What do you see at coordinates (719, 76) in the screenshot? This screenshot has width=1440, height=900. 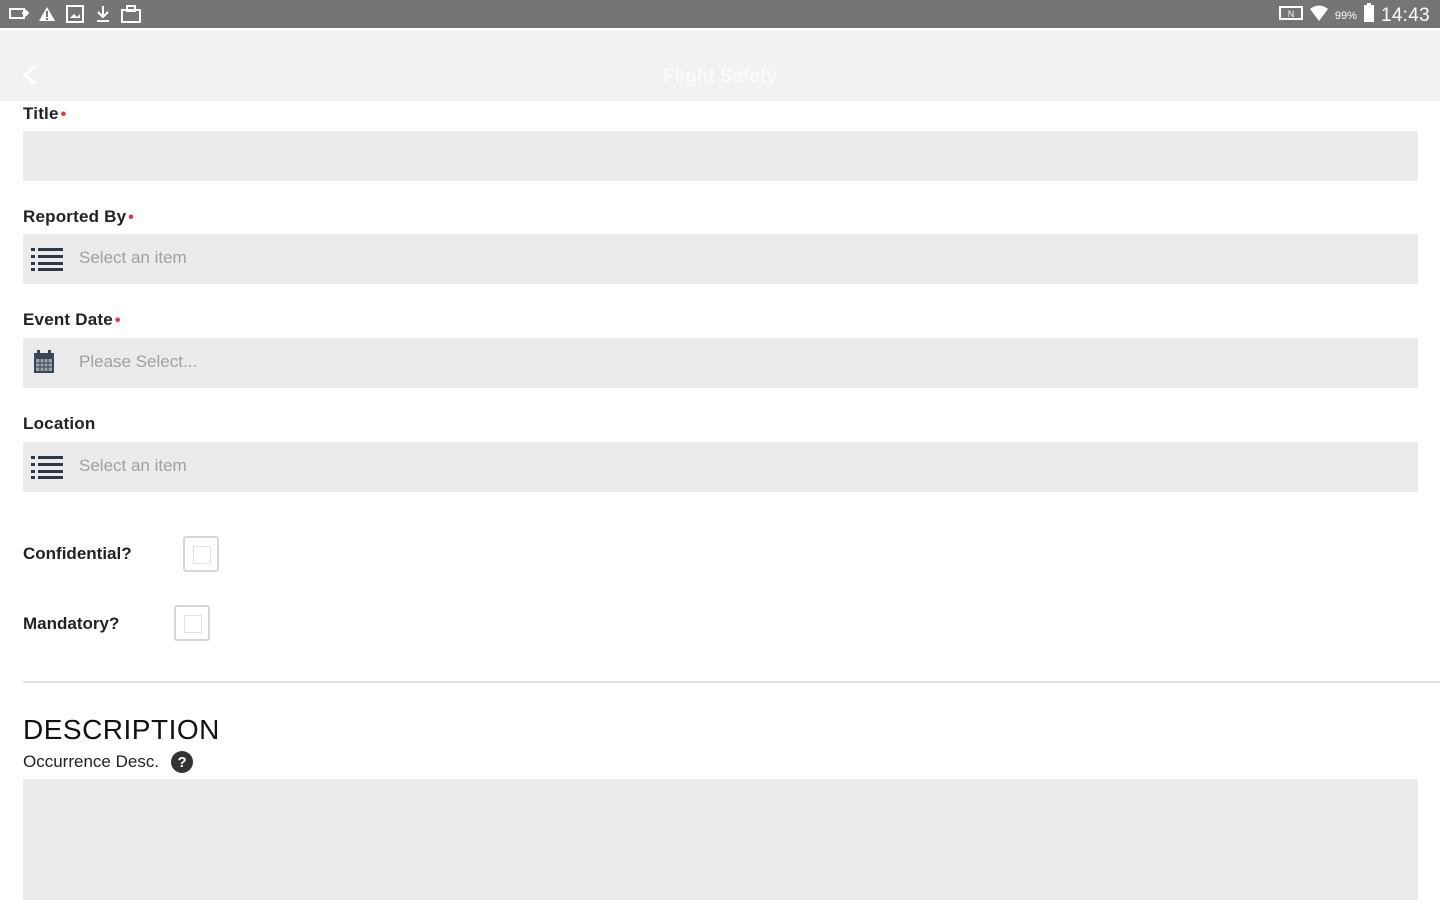 I see `page-title: Flight Safety` at bounding box center [719, 76].